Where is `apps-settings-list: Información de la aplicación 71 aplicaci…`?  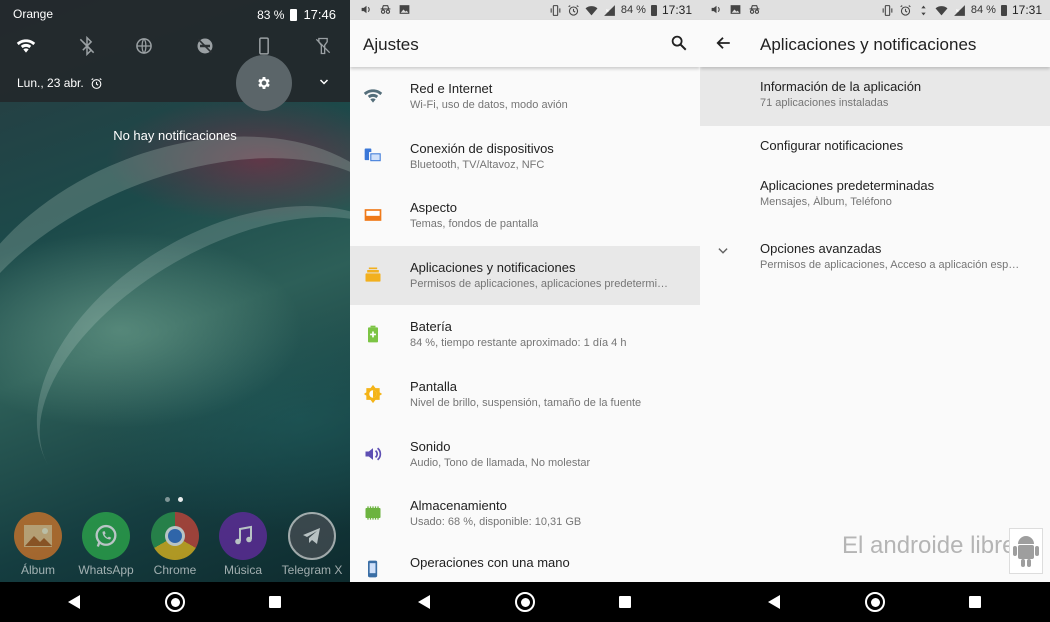
apps-settings-list: Información de la aplicación 71 aplicaci… is located at coordinates (875, 177).